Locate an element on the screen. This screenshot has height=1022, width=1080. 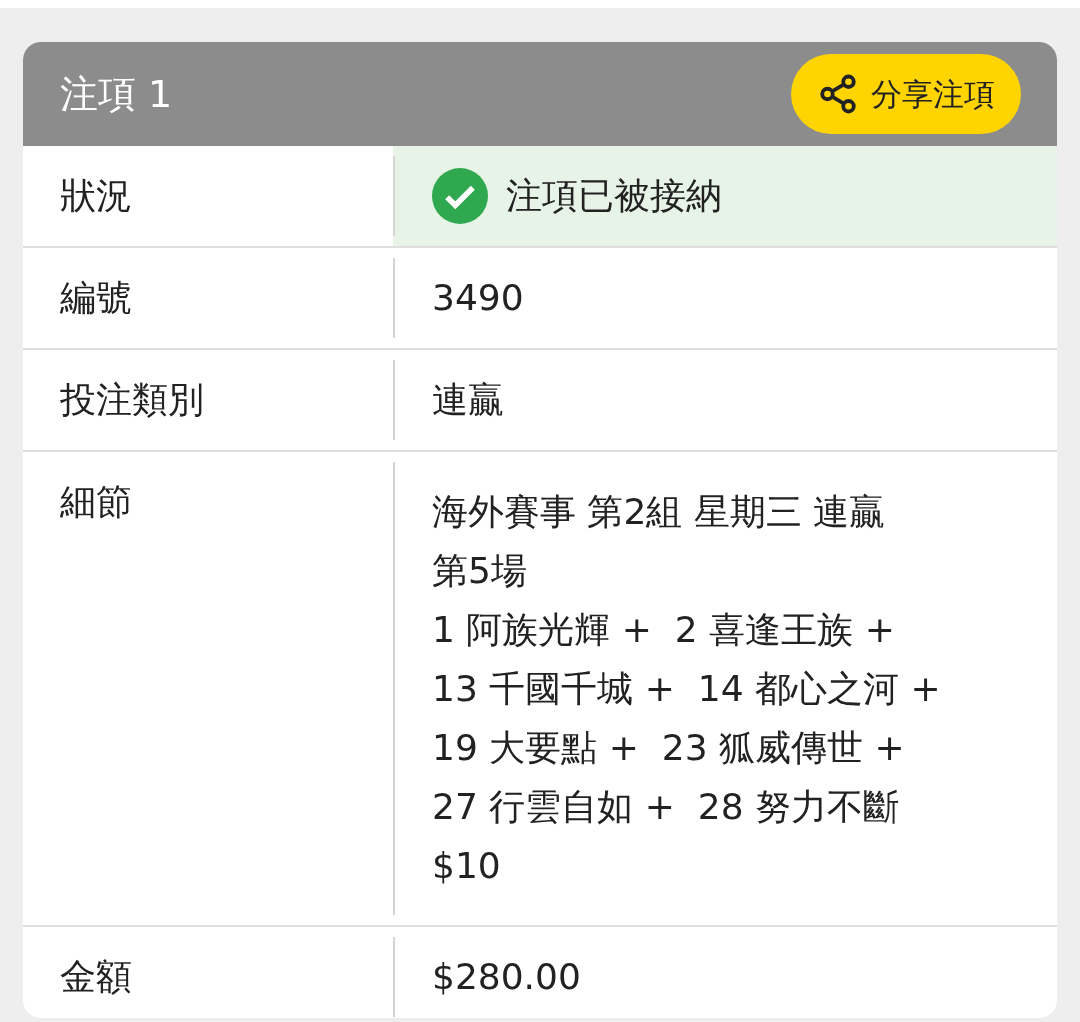
detail-line: 1 阿族光輝 + 2 喜逢王族 + is located at coordinates (664, 630).